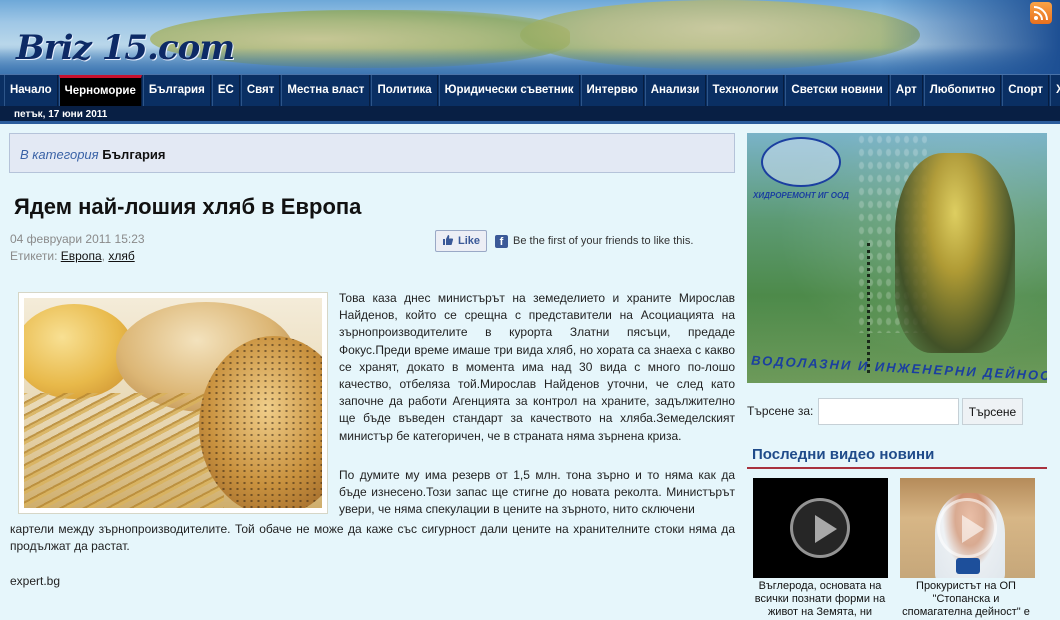  What do you see at coordinates (176, 90) in the screenshot?
I see `nav-item-bulgaria: България` at bounding box center [176, 90].